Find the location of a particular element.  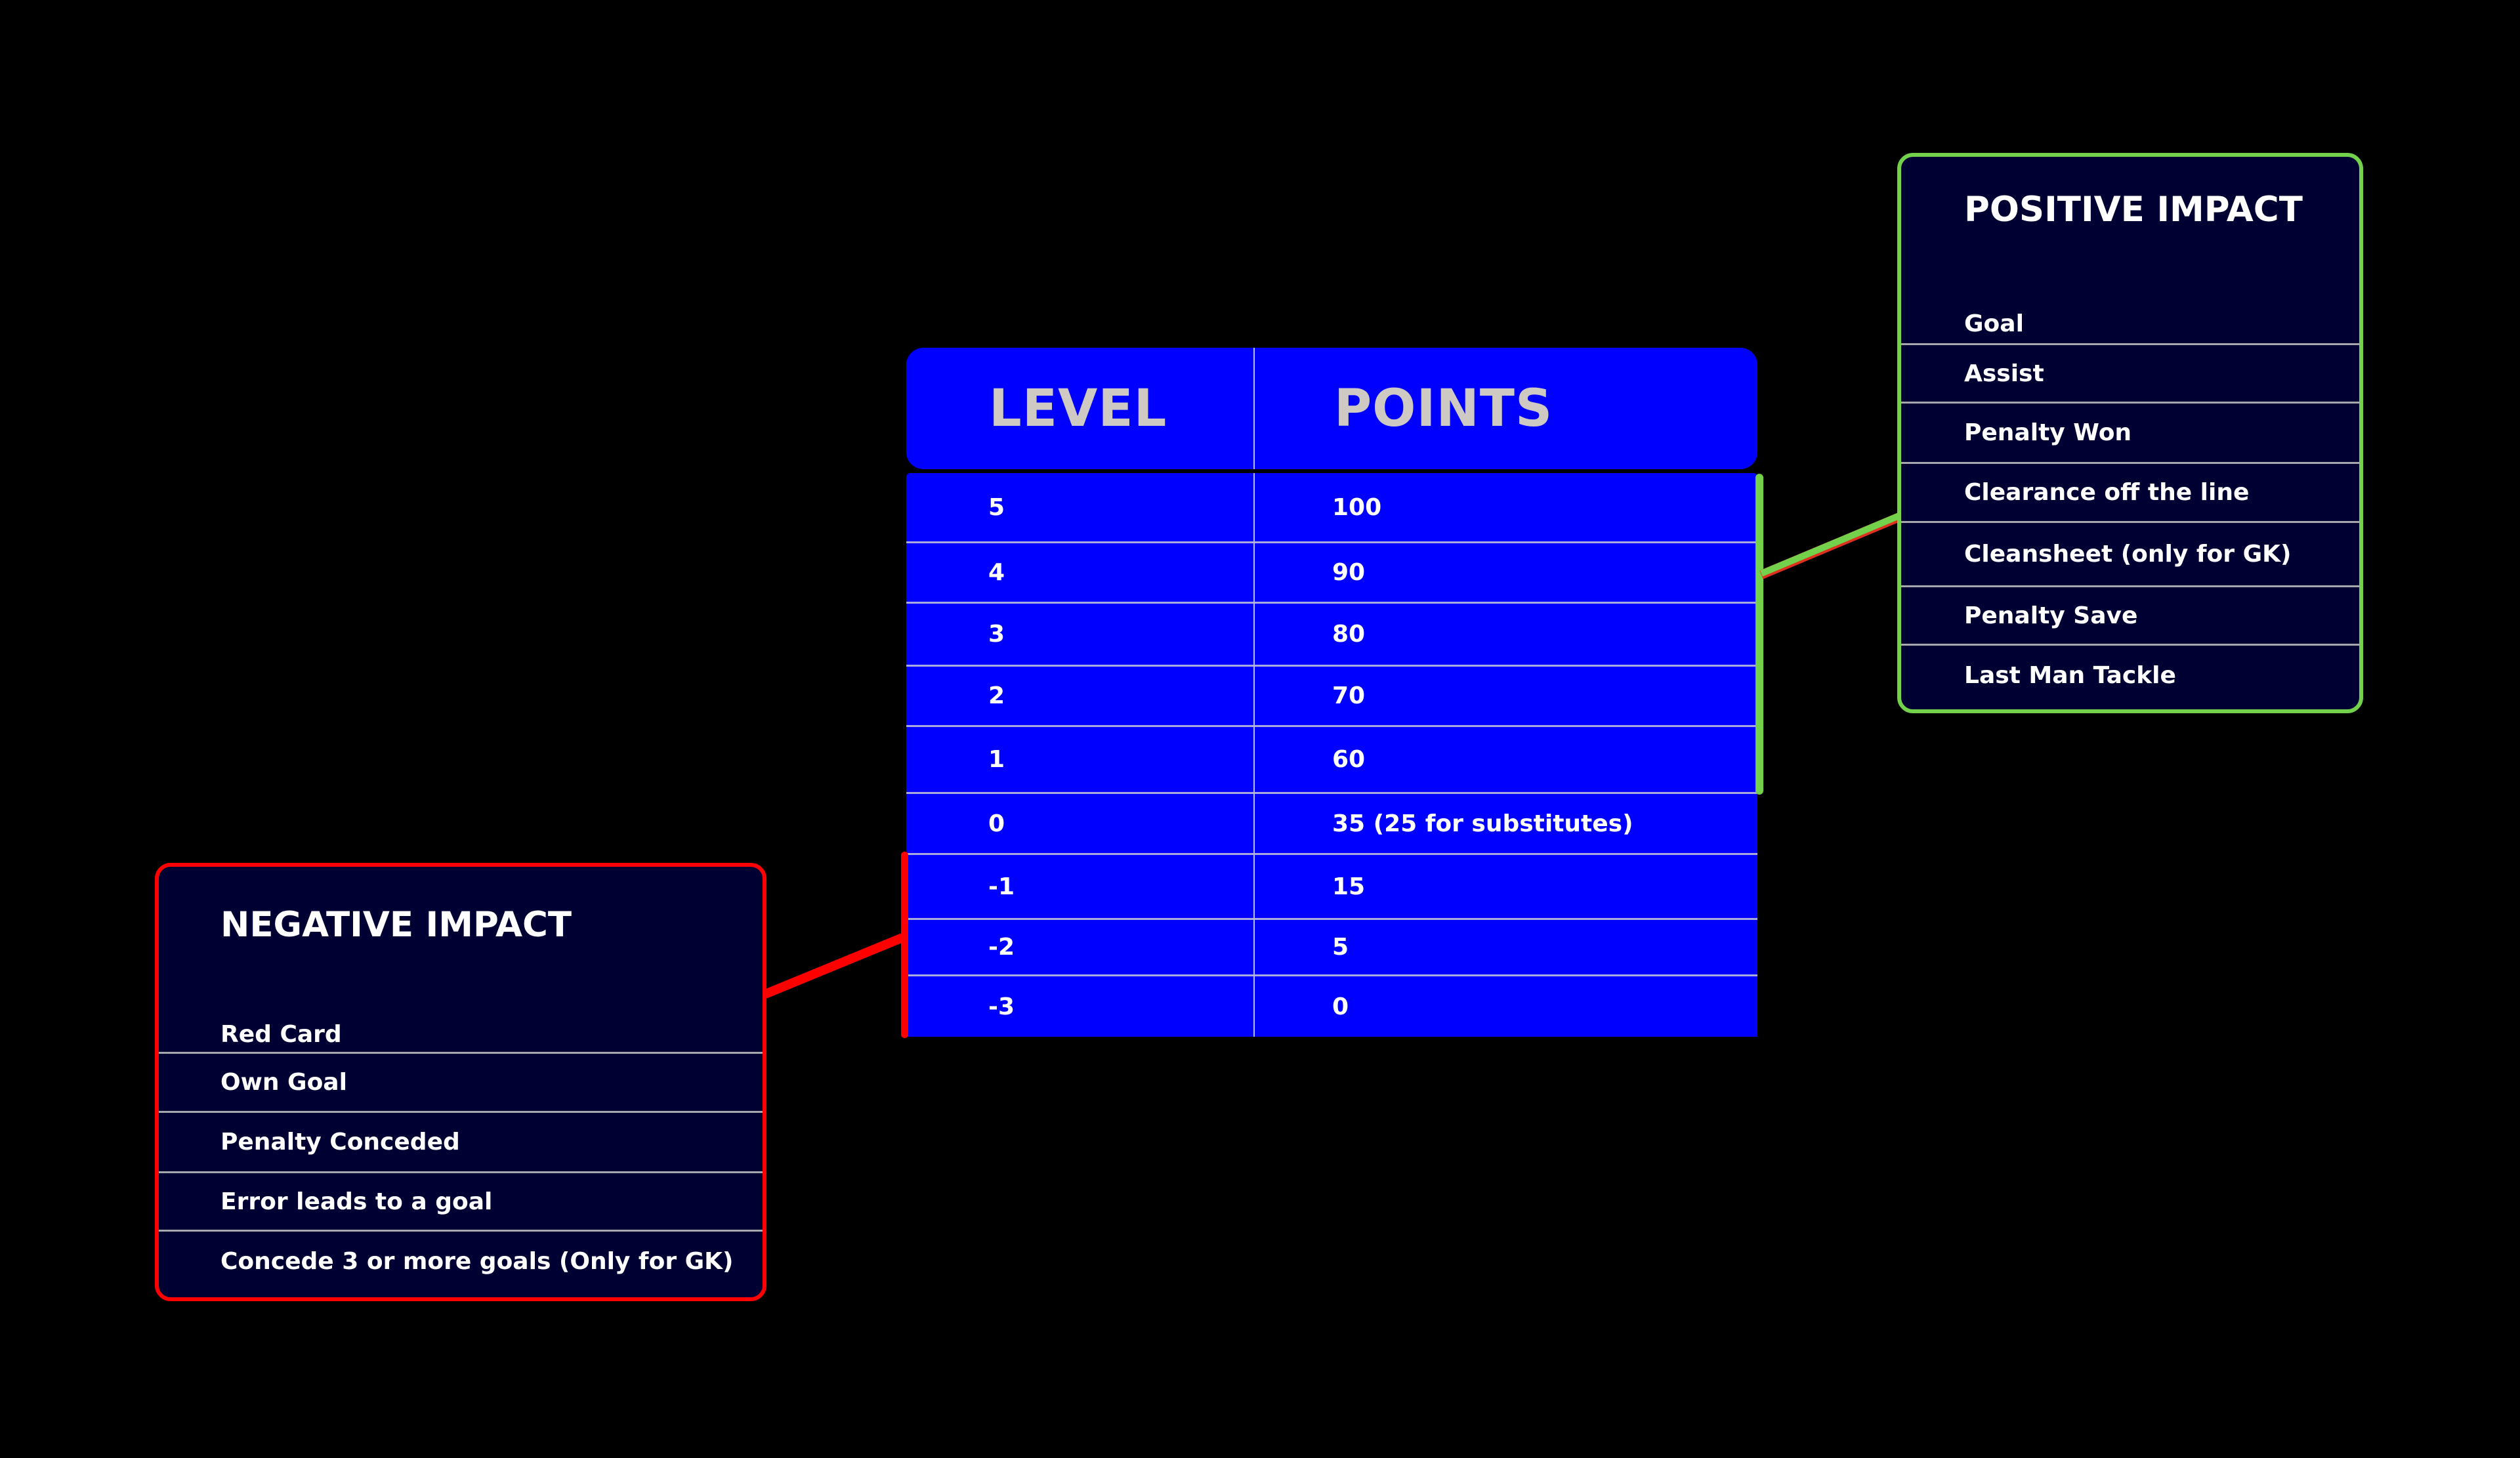

list-item: Last Man Tackle is located at coordinates (2130, 675).